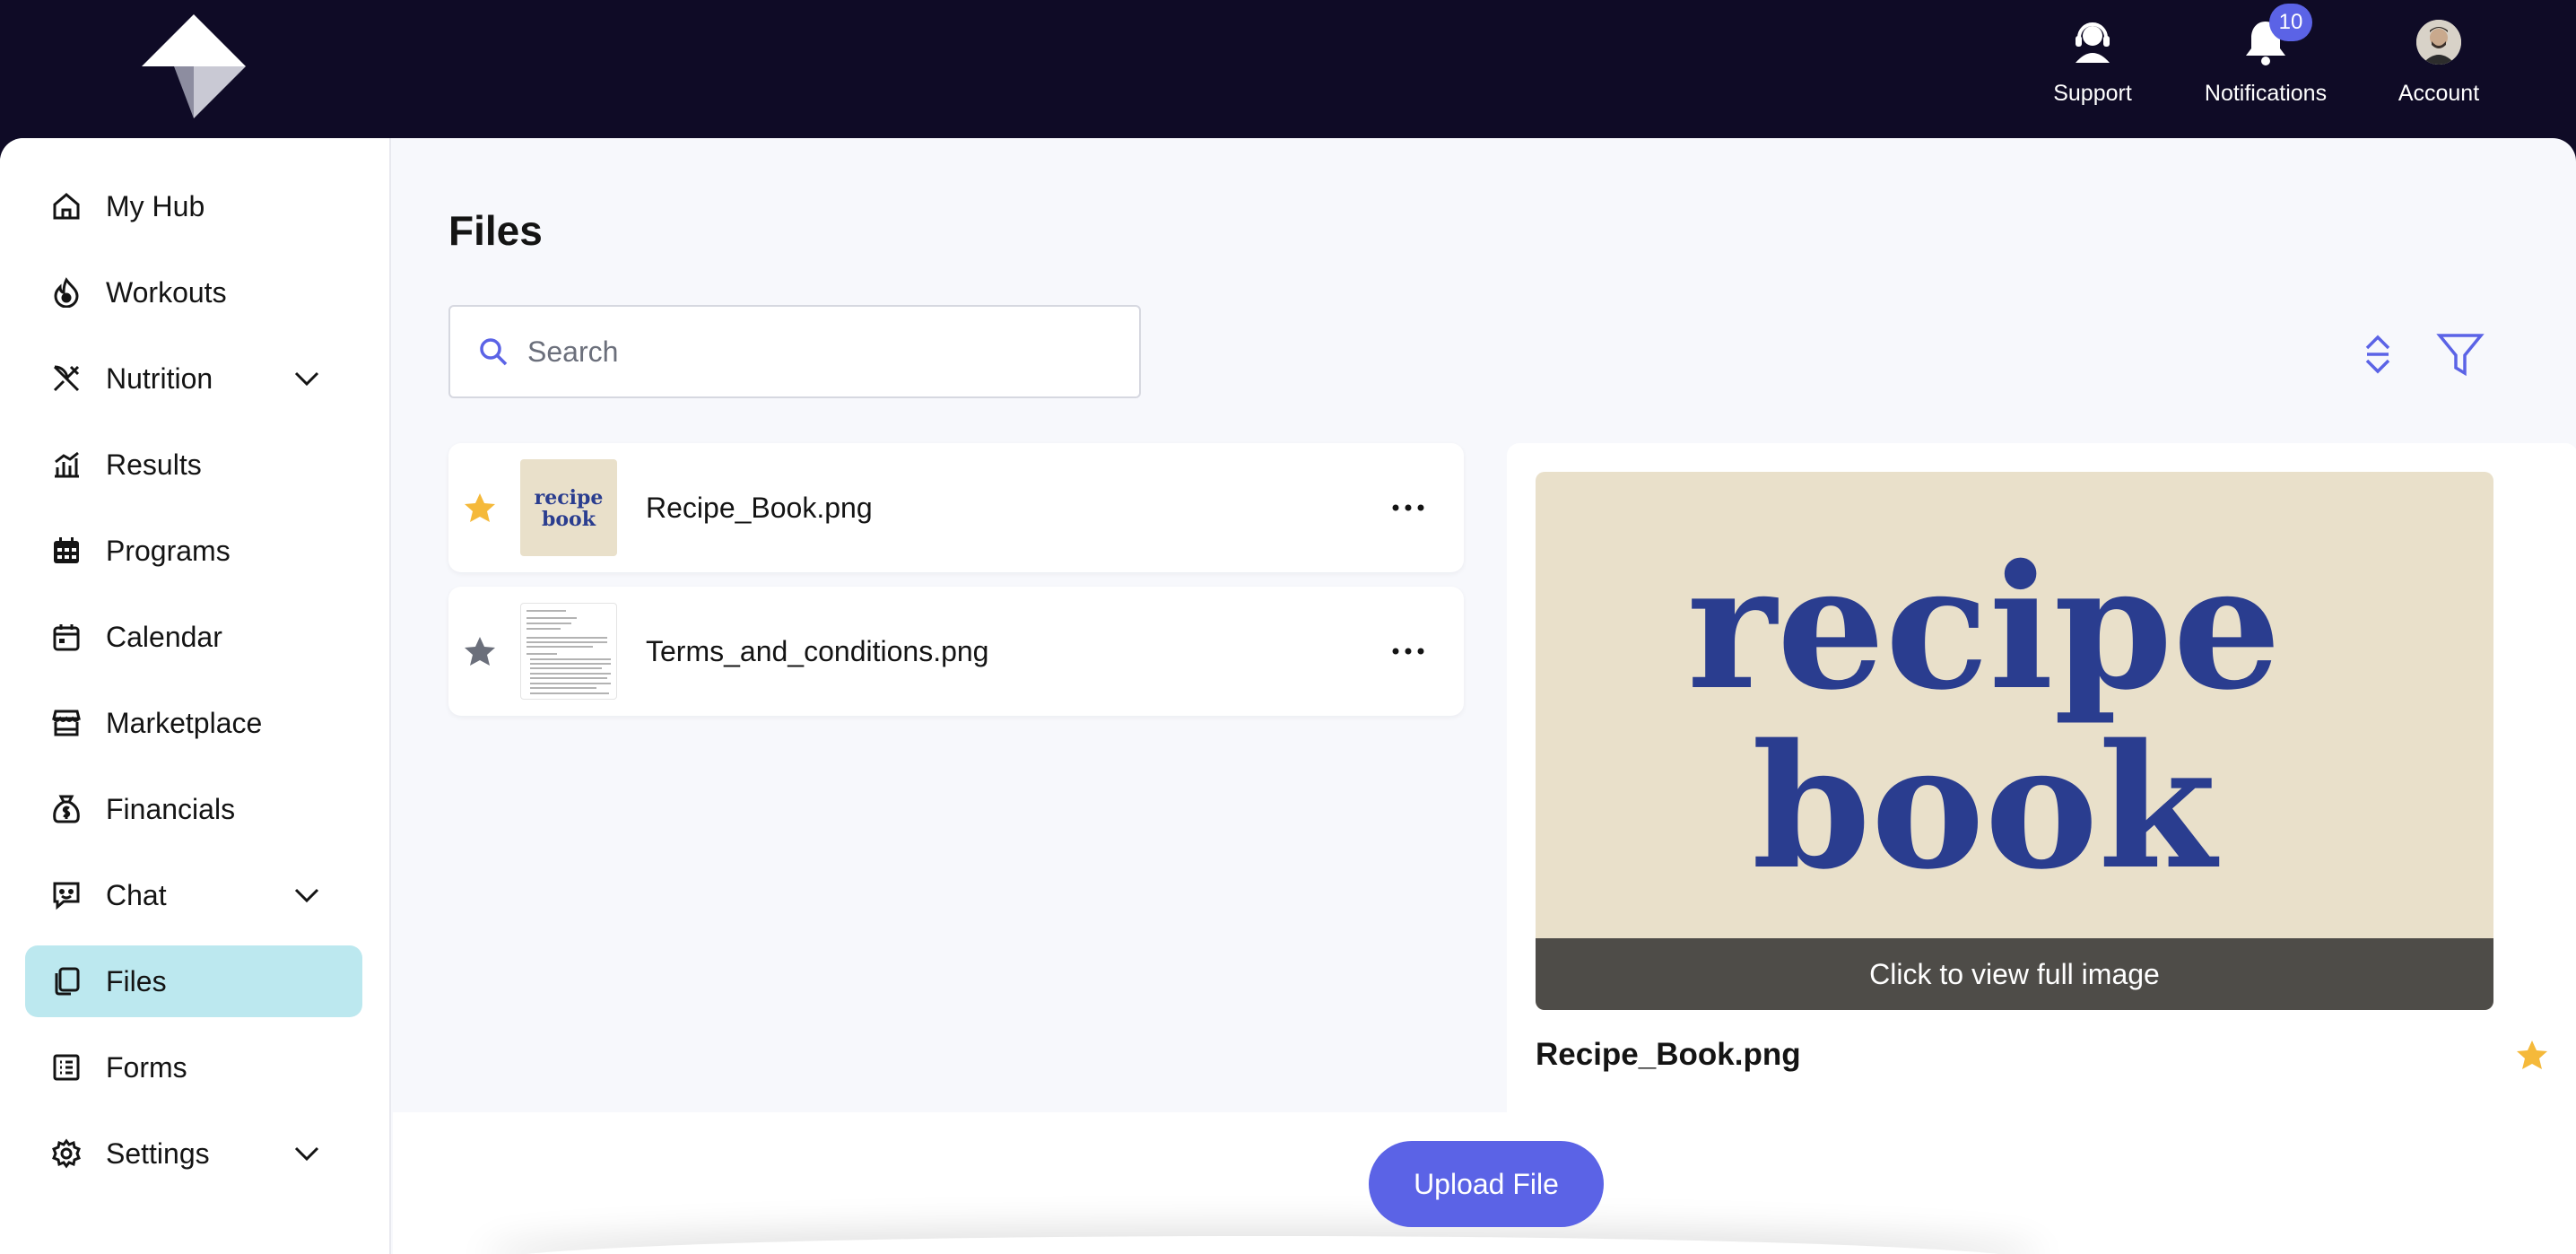 This screenshot has width=2576, height=1254. What do you see at coordinates (956, 507) in the screenshot?
I see `list-item: recipe book Recipe_Book.png` at bounding box center [956, 507].